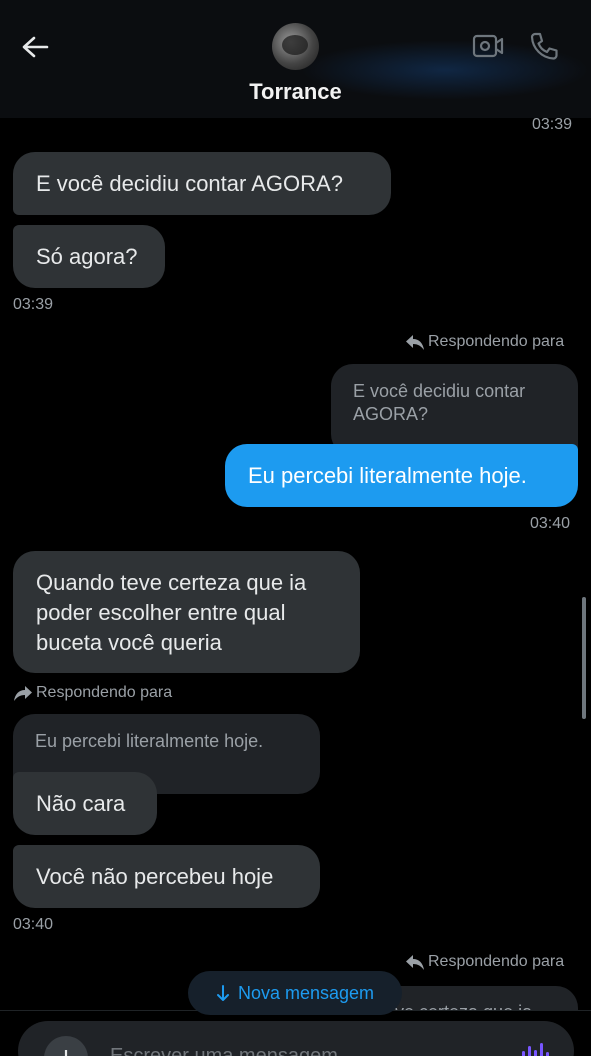  What do you see at coordinates (401, 475) in the screenshot?
I see `sent-message: Eu percebi literalmente hoje.` at bounding box center [401, 475].